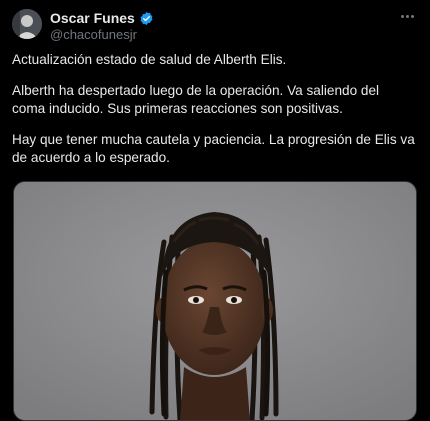 The image size is (430, 421). Describe the element at coordinates (93, 34) in the screenshot. I see `author-handle: @chacofunesjr` at that location.